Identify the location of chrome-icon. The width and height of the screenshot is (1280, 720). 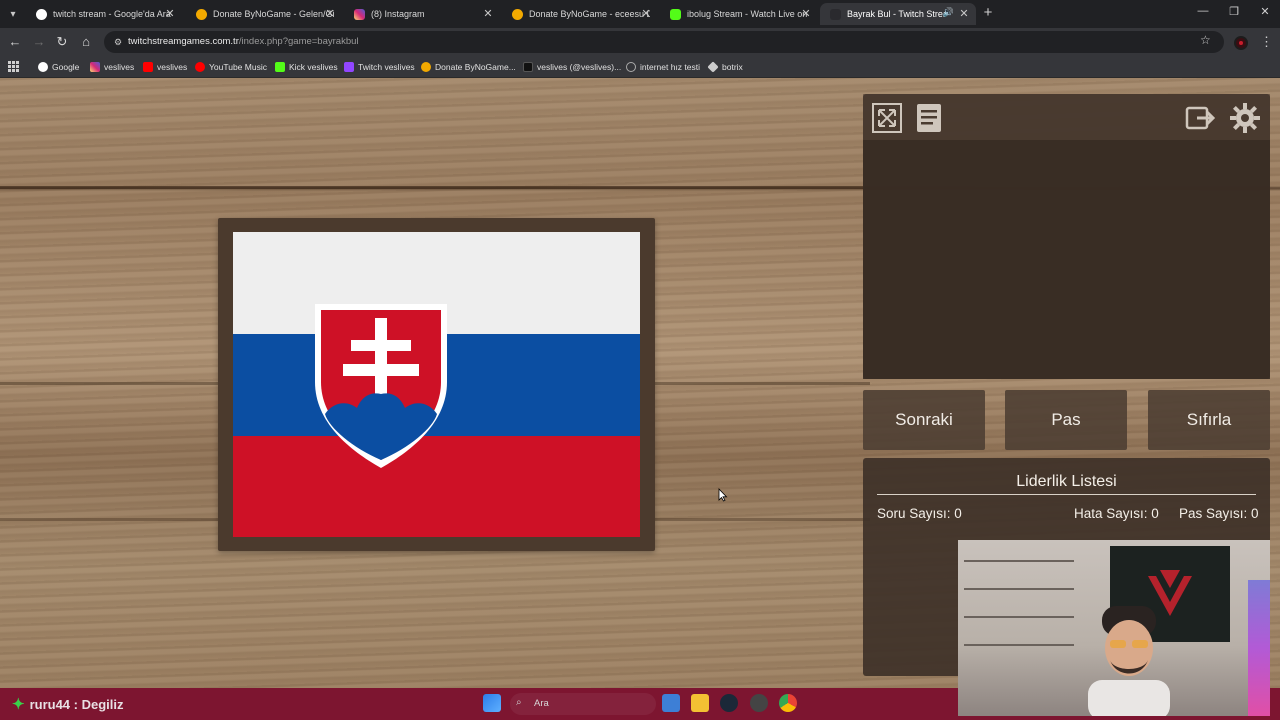
(788, 703).